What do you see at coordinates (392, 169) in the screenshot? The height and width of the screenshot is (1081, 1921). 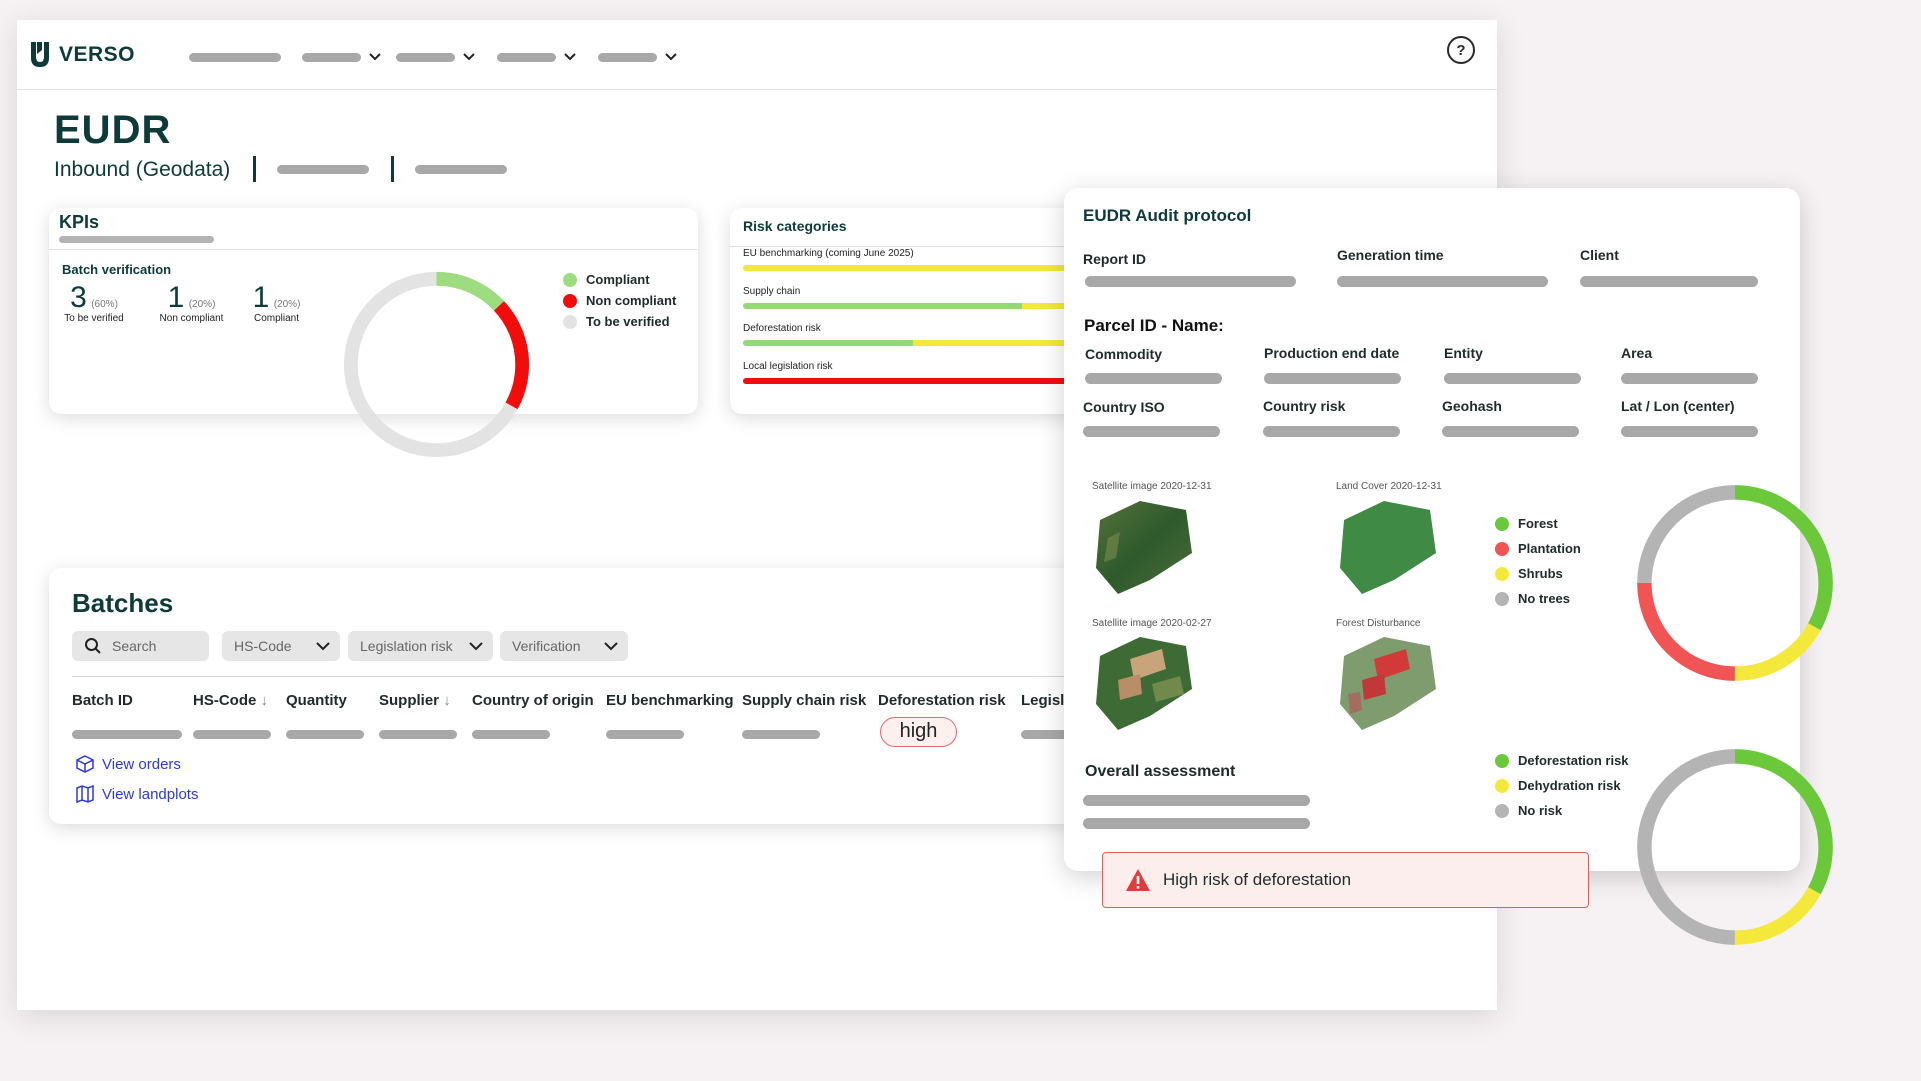 I see `breadcrumb-separator` at bounding box center [392, 169].